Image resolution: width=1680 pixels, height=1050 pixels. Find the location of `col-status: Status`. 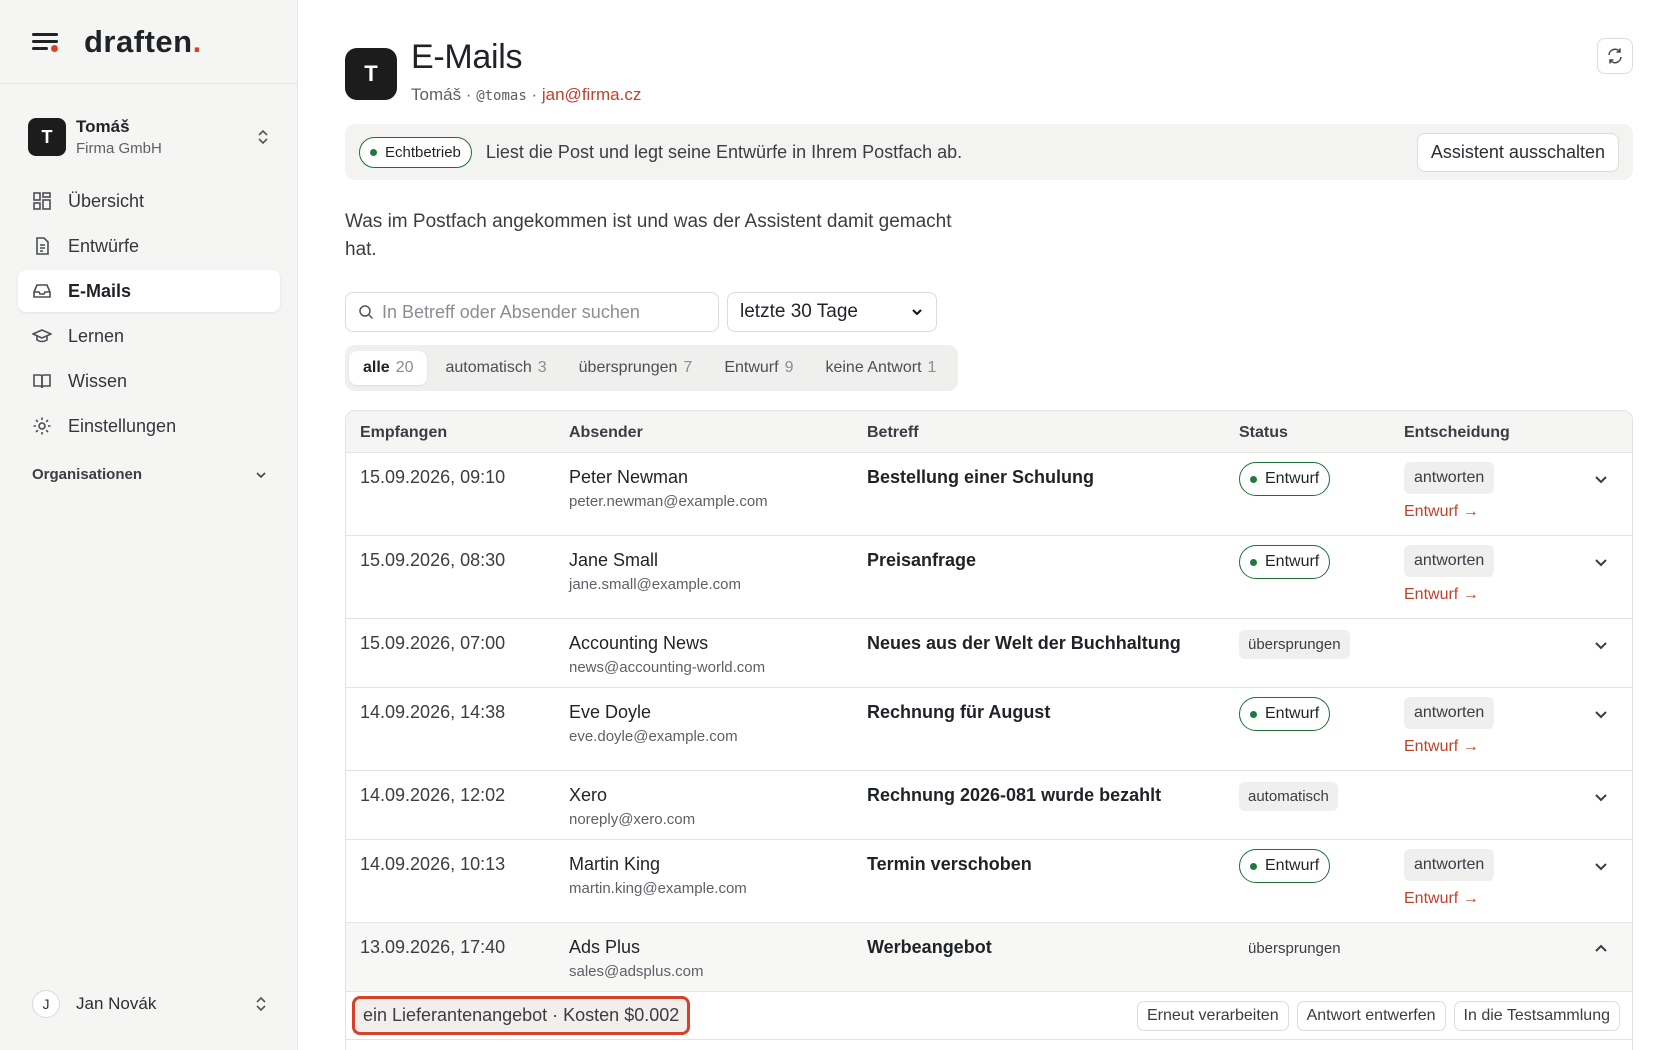

col-status: Status is located at coordinates (1263, 433).